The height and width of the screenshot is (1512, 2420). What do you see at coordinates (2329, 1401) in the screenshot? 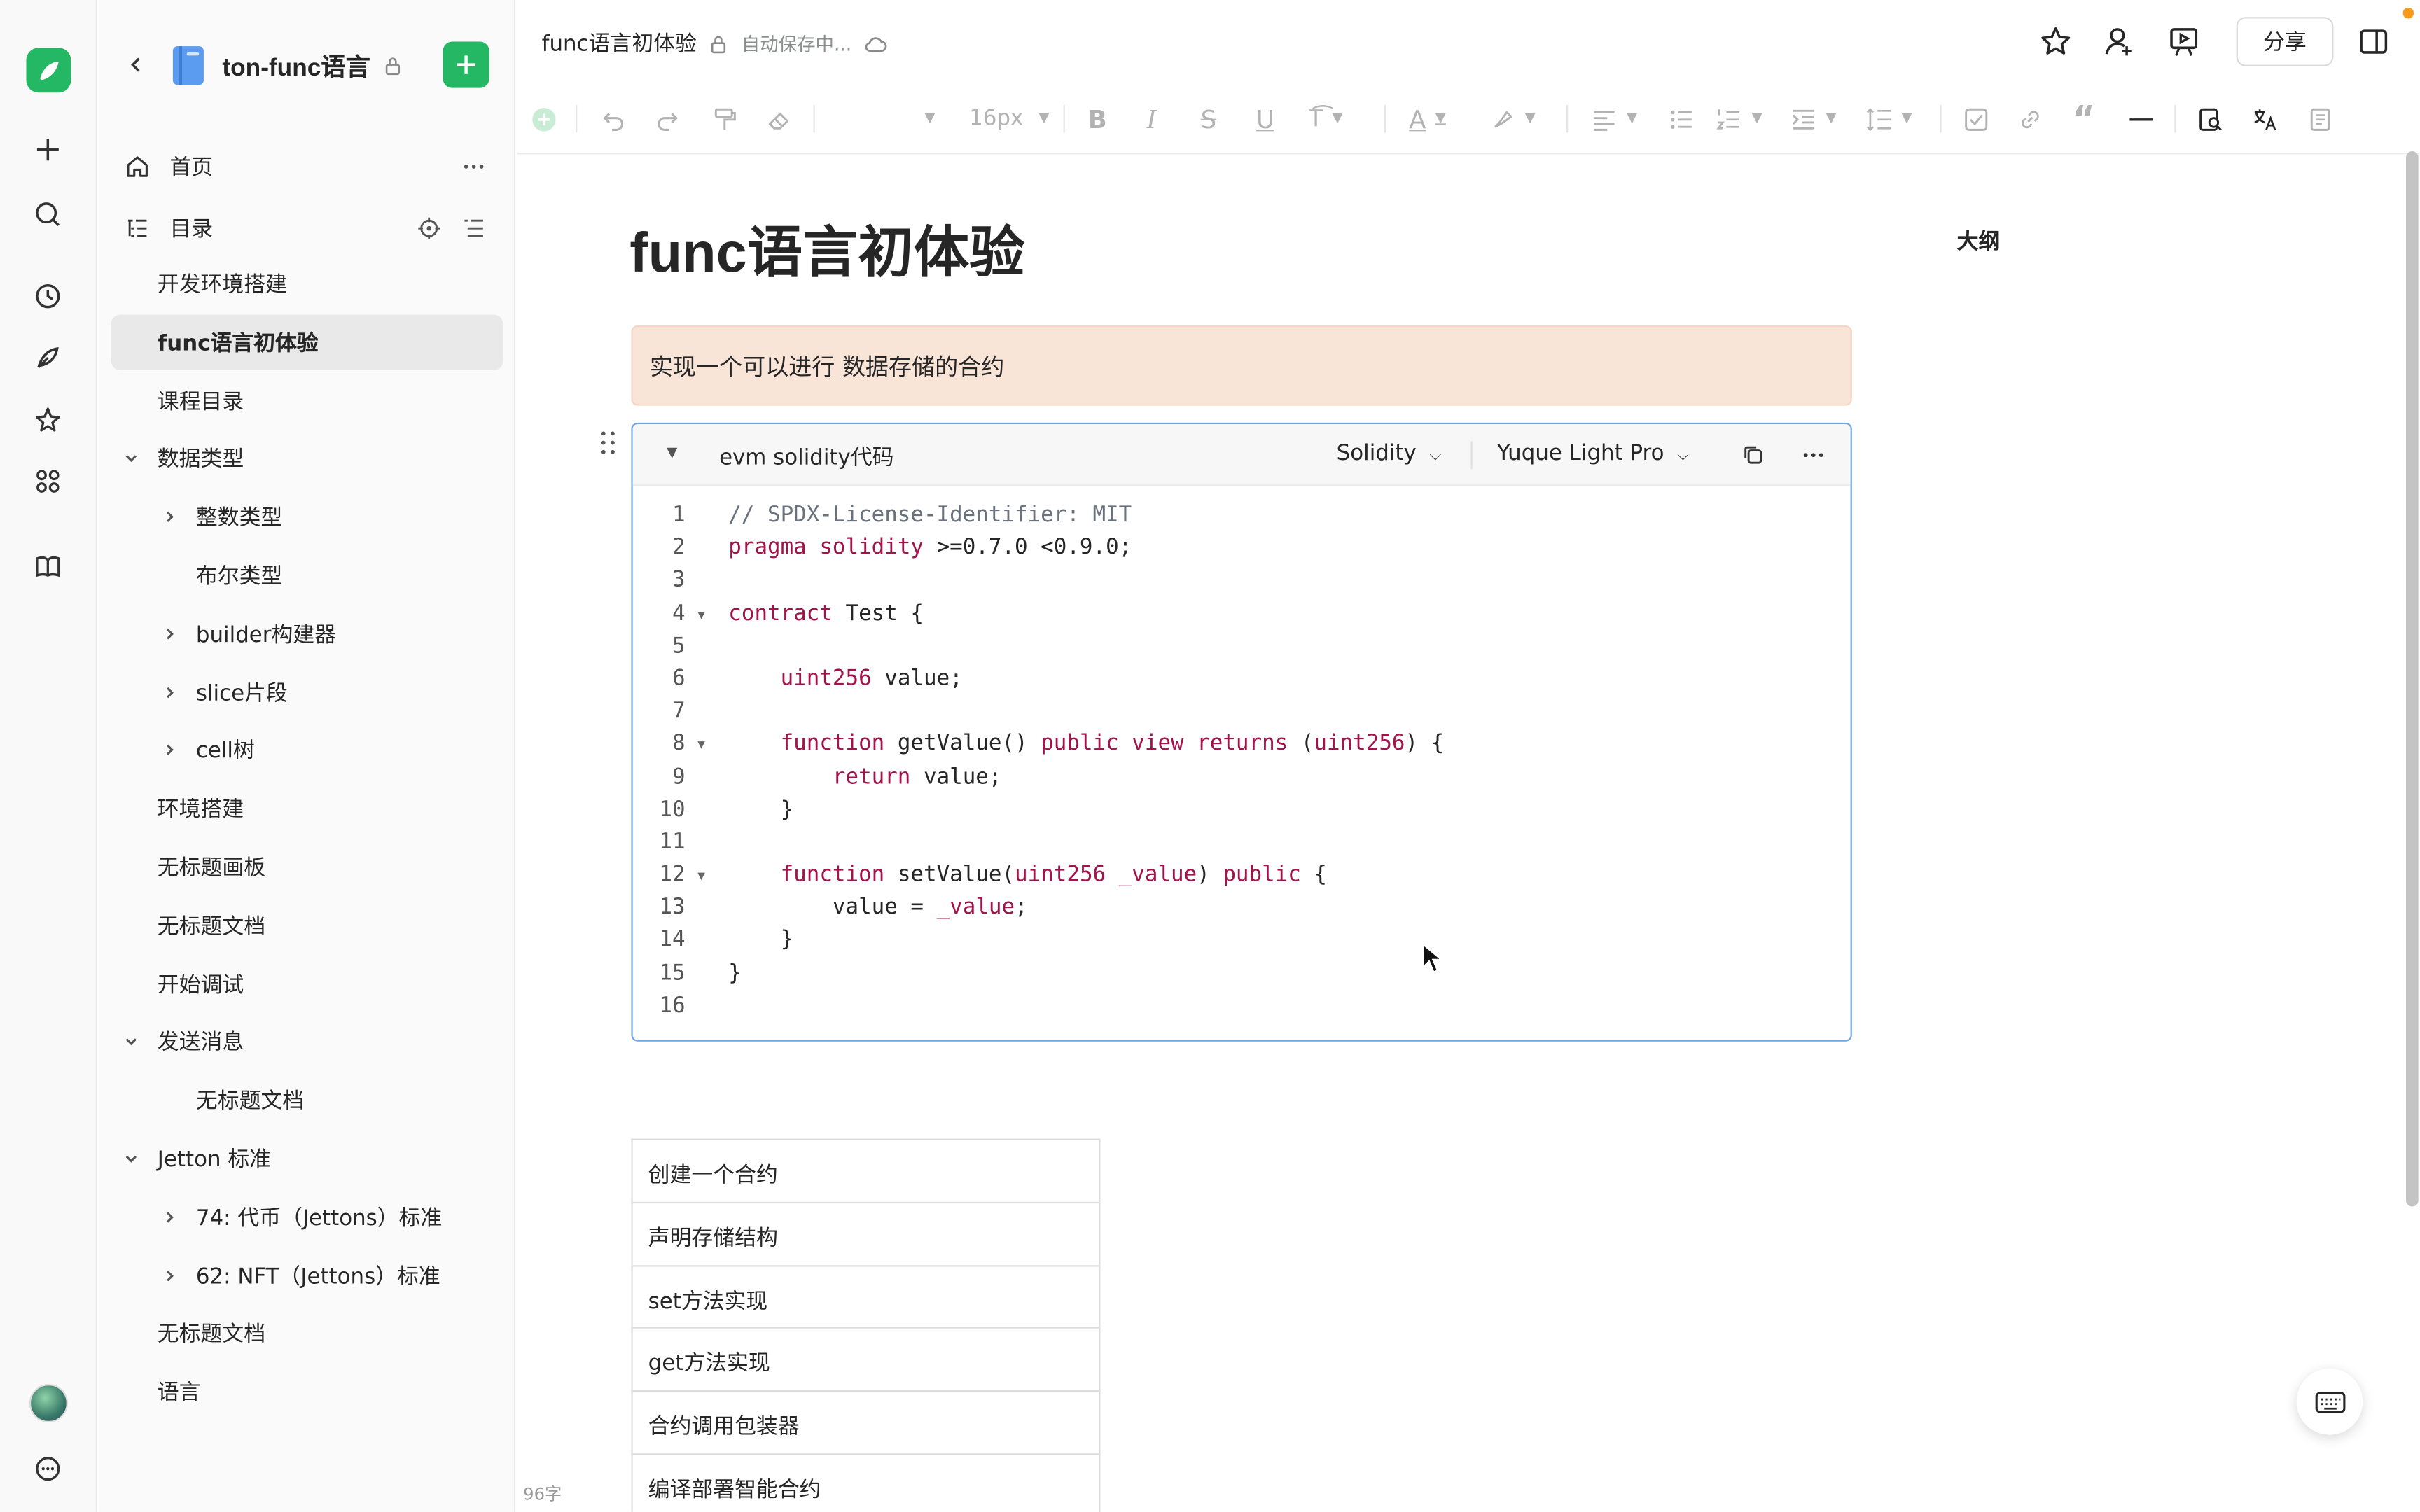
I see `keyboard-shortcuts-button` at bounding box center [2329, 1401].